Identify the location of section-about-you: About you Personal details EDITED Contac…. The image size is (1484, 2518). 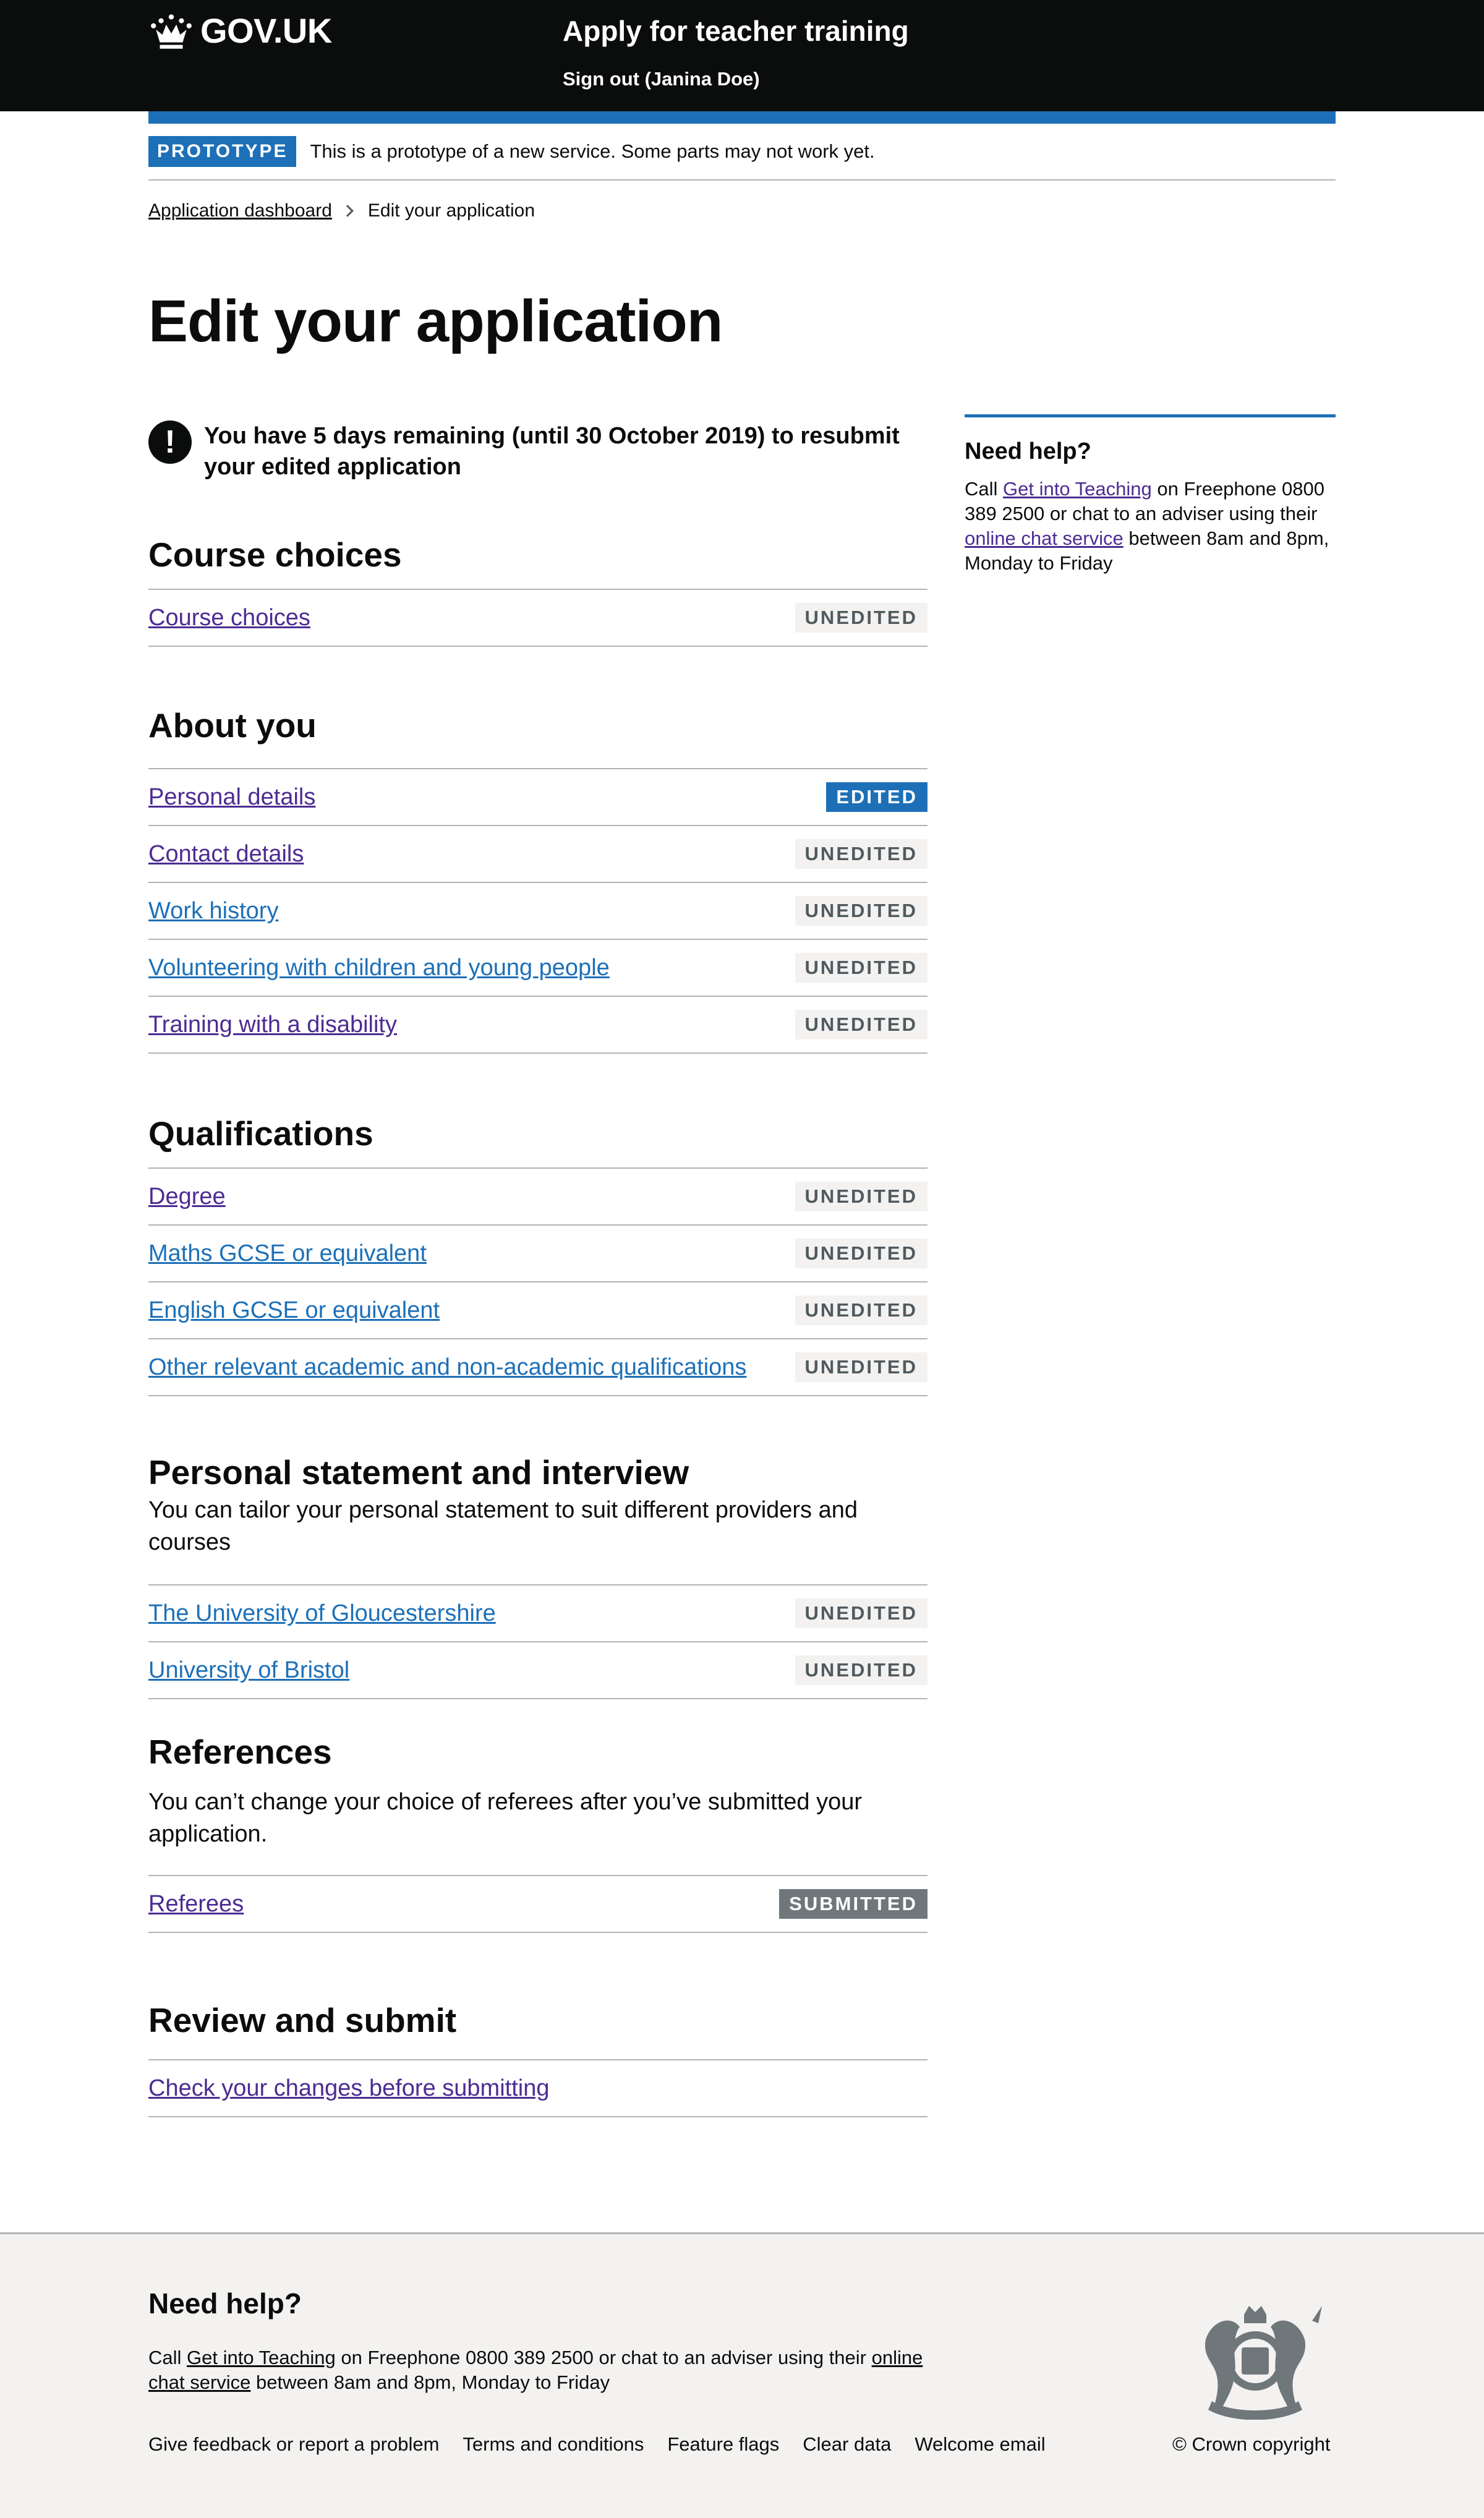
(537, 879).